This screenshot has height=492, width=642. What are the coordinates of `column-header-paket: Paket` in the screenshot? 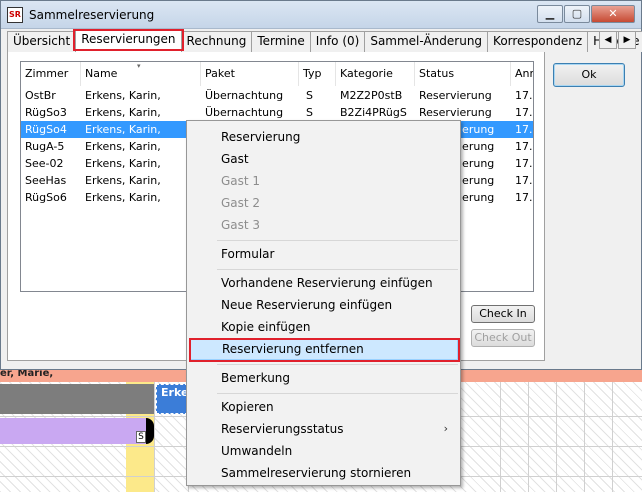 It's located at (250, 74).